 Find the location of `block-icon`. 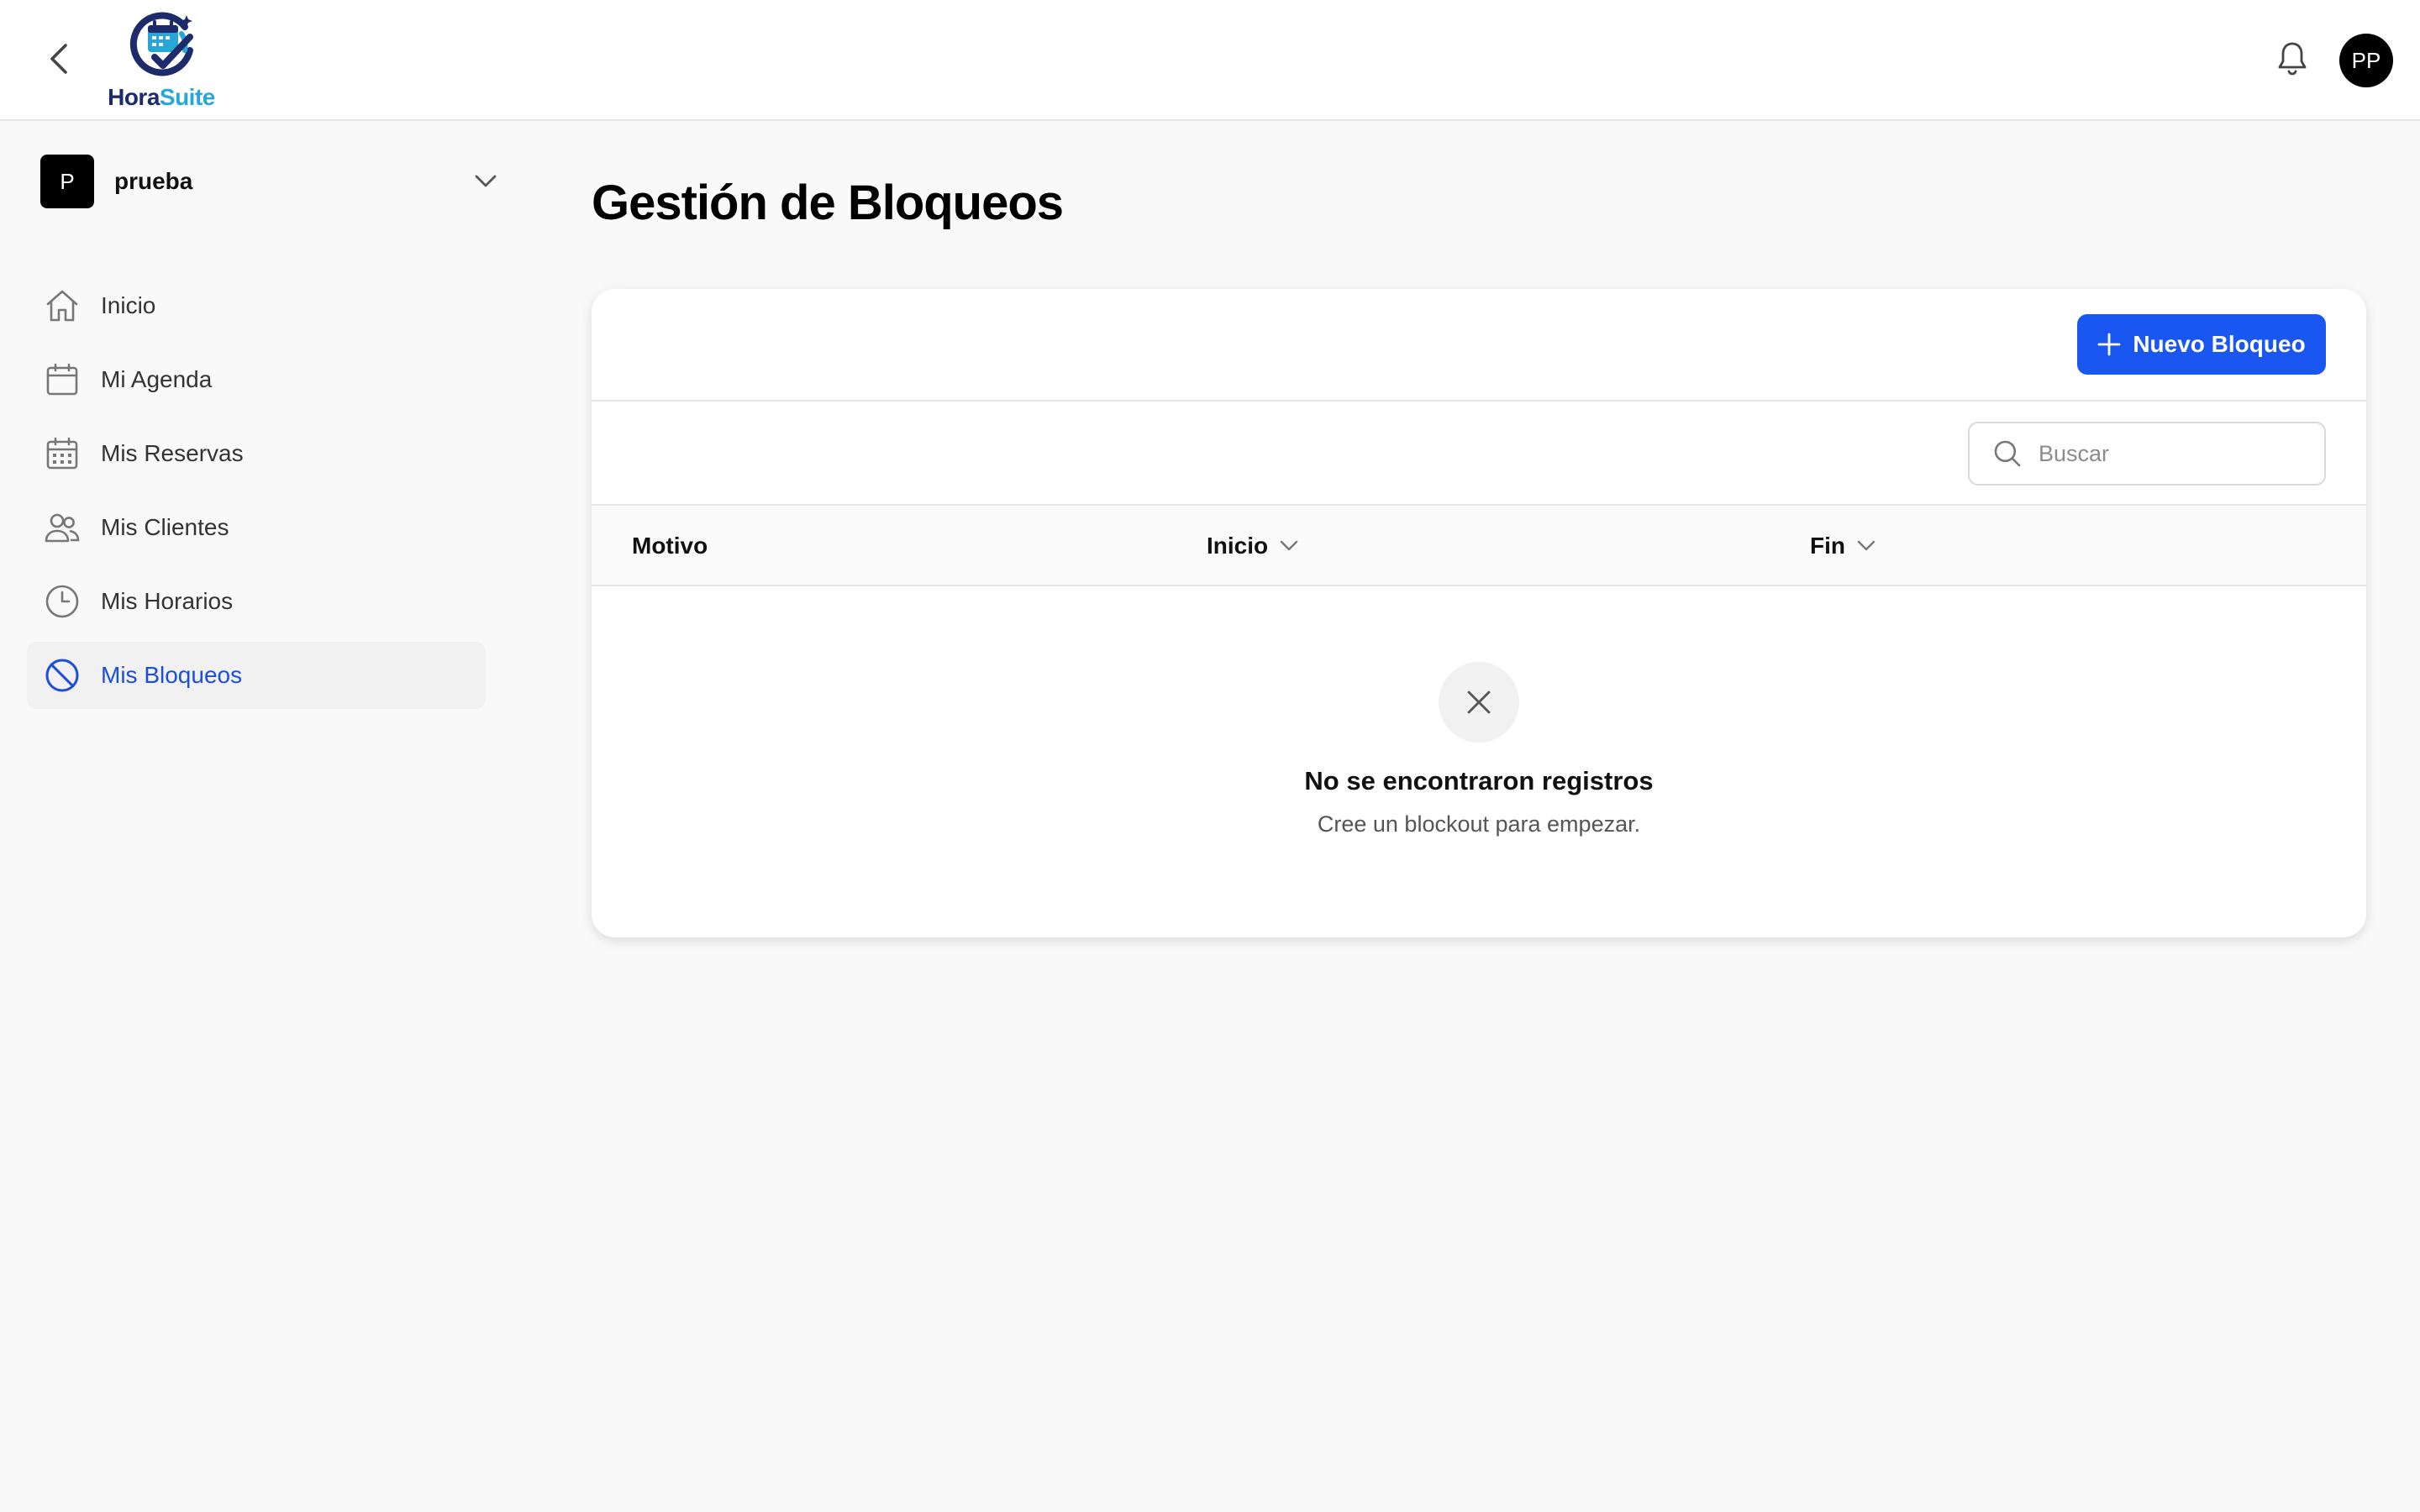

block-icon is located at coordinates (62, 675).